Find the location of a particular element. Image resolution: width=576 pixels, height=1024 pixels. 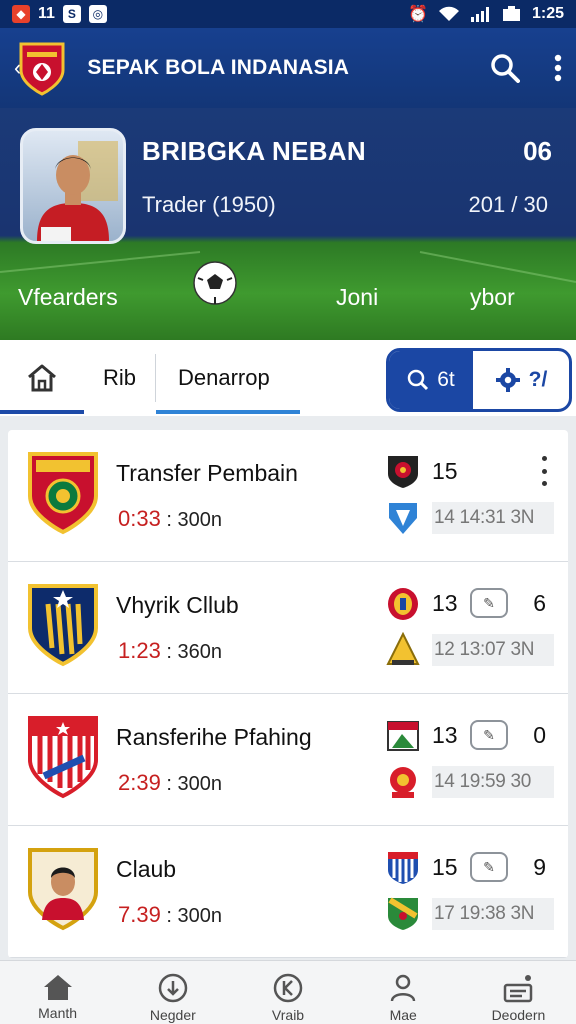

person-icon is located at coordinates (403, 988).